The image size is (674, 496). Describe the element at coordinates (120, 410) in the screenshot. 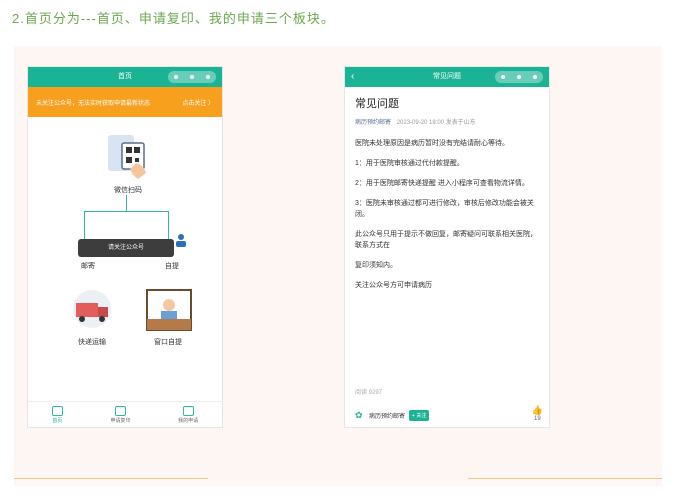

I see `document-tab-icon` at that location.